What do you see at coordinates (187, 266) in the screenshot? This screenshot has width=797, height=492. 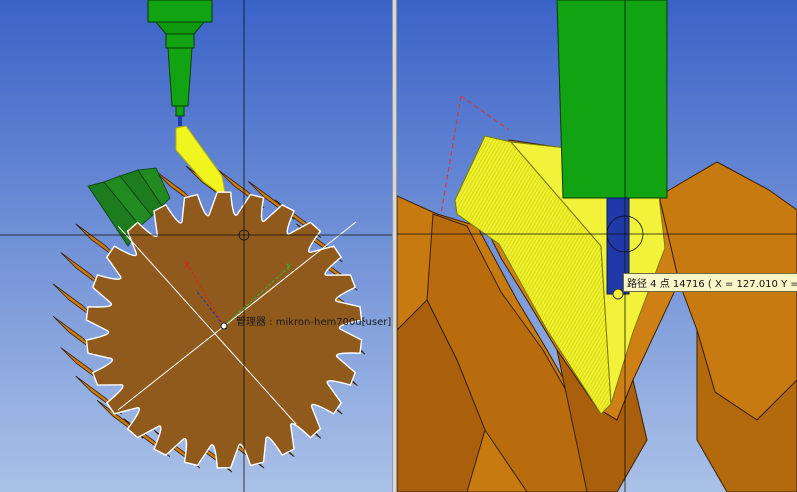 I see `axis-x-label: X` at bounding box center [187, 266].